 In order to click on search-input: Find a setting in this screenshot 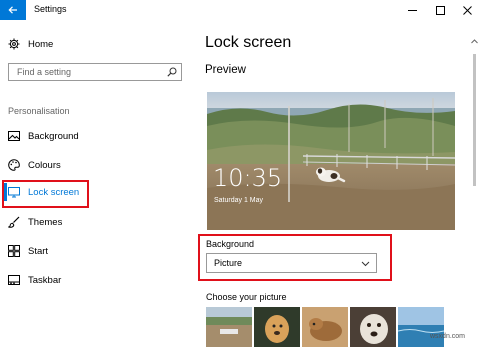, I will do `click(95, 72)`.